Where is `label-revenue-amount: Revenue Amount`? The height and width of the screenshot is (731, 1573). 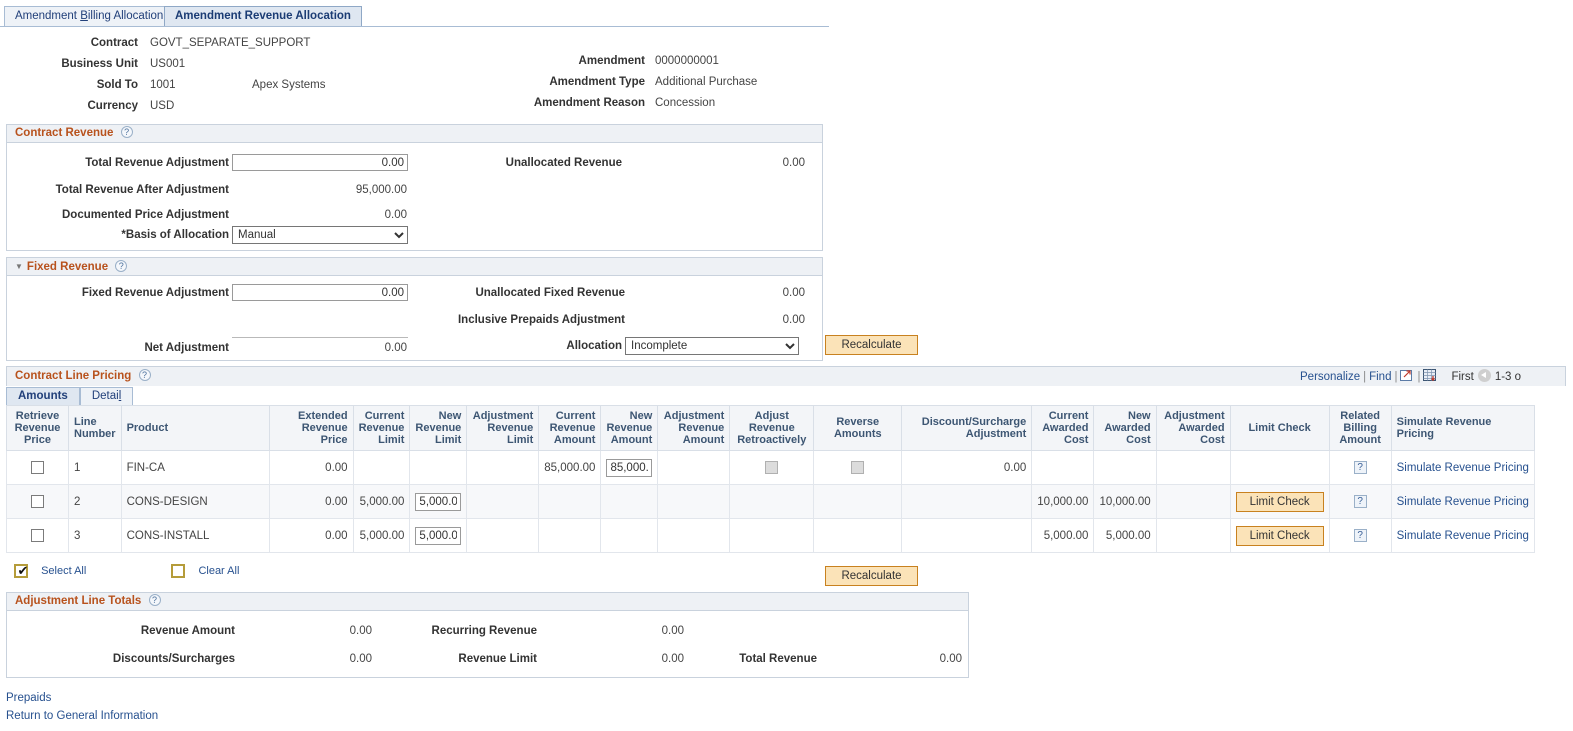
label-revenue-amount: Revenue Amount is located at coordinates (187, 631).